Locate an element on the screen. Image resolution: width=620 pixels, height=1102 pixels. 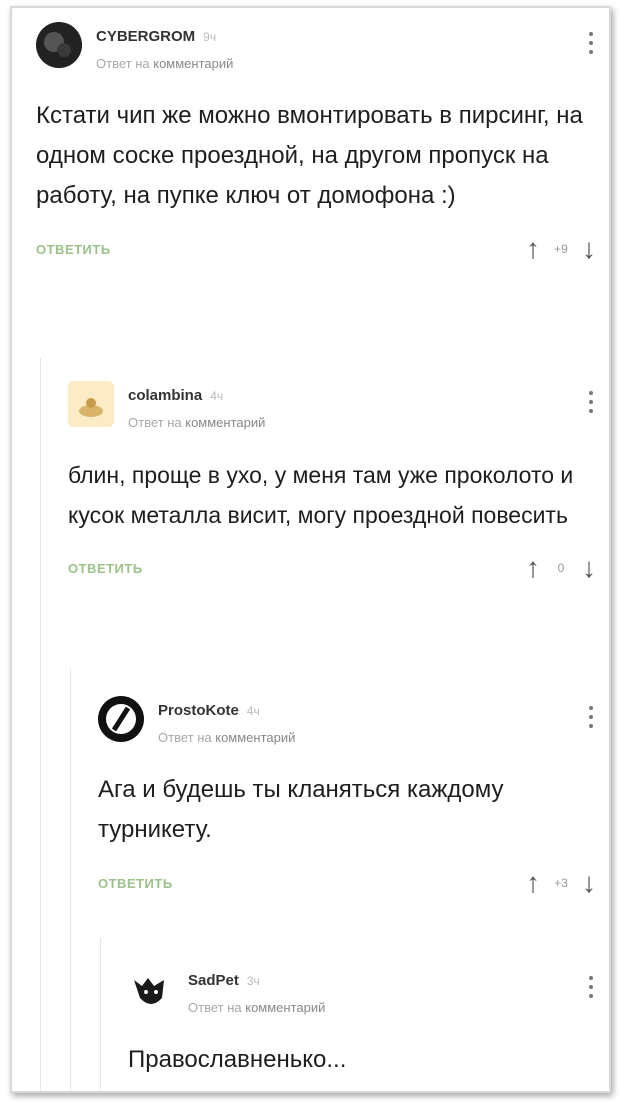
rating-value: 0 is located at coordinates (561, 568).